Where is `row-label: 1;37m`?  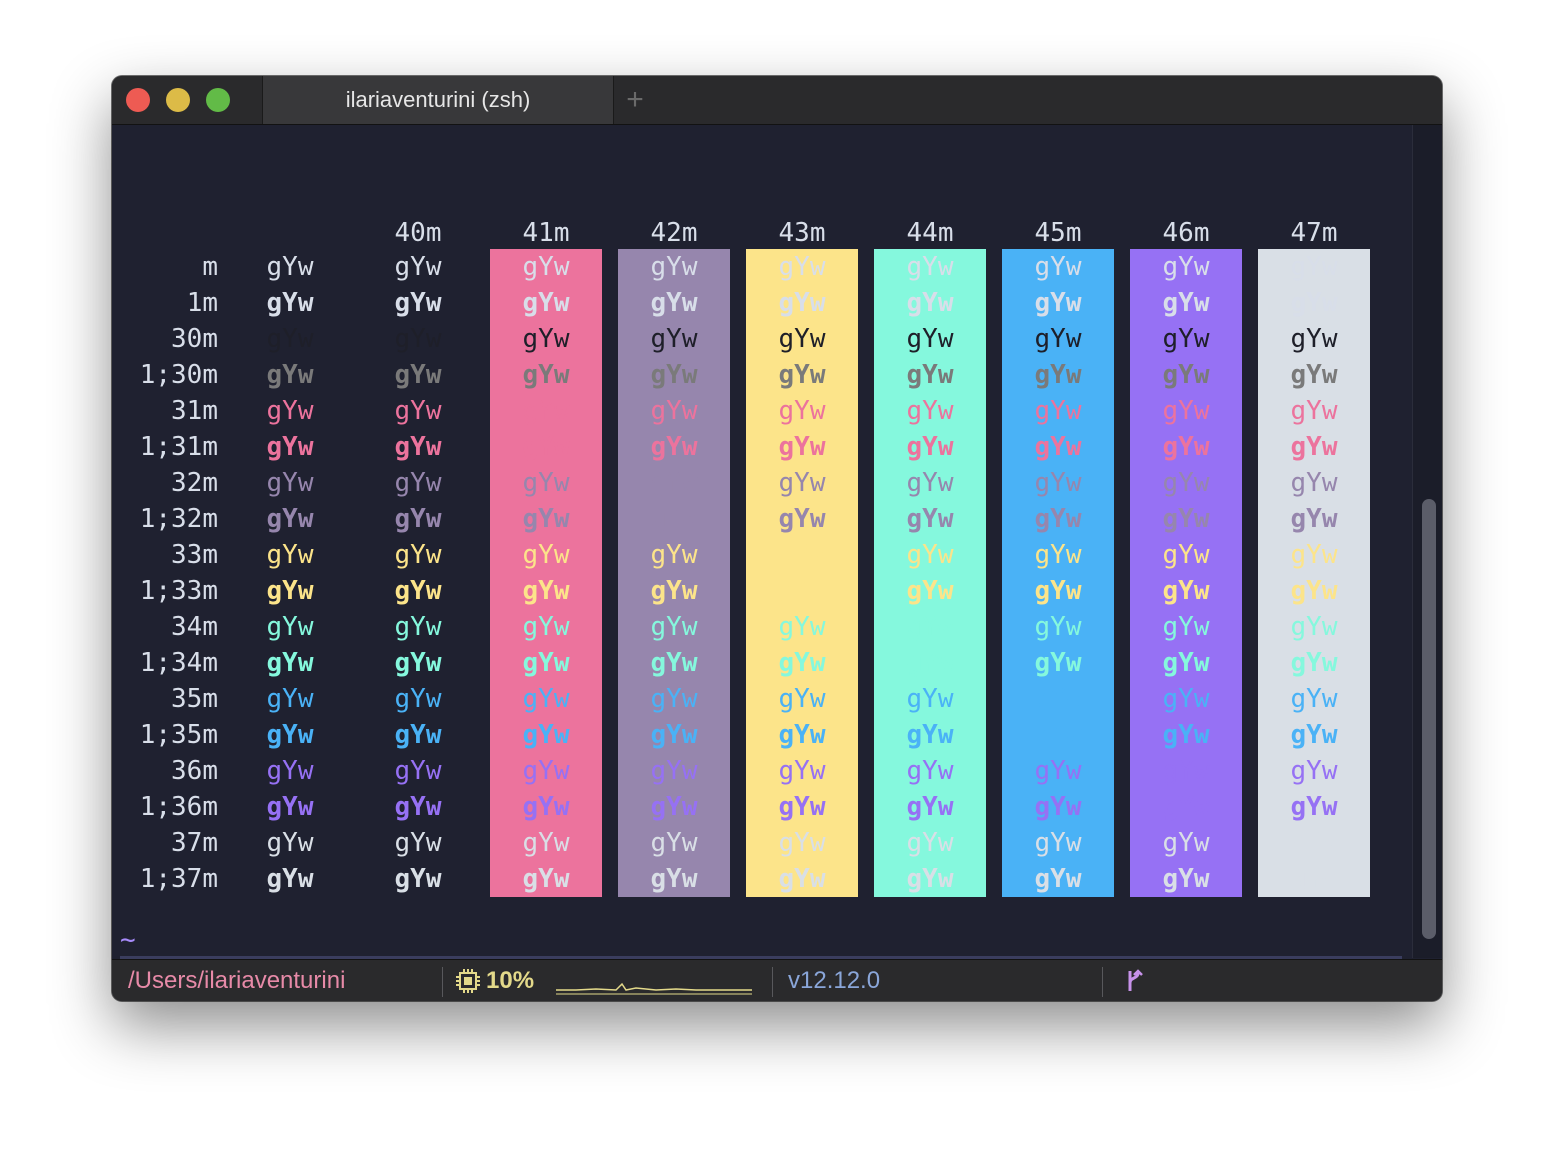 row-label: 1;37m is located at coordinates (178, 879).